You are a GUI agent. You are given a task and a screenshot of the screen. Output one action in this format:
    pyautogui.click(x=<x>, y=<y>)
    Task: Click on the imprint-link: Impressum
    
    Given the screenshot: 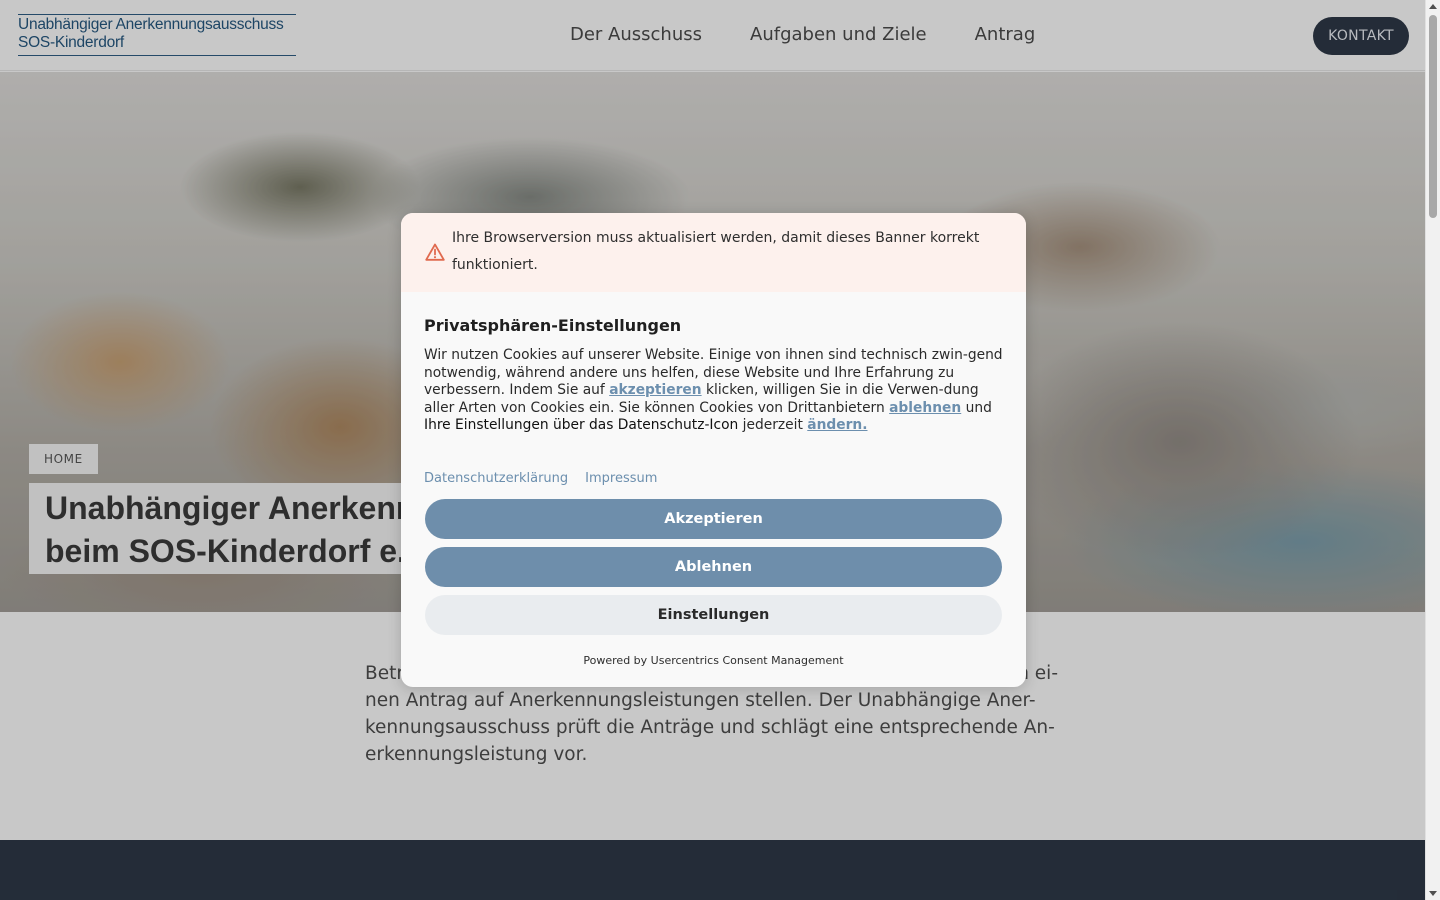 What is the action you would take?
    pyautogui.click(x=621, y=478)
    